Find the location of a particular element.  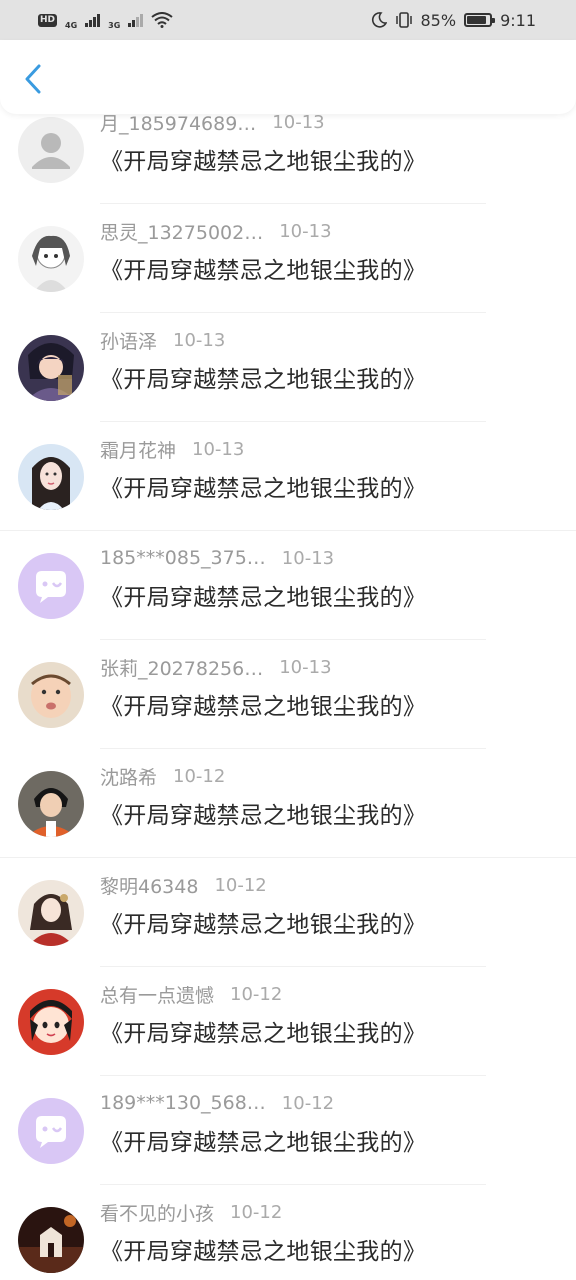

hd-badge: HD is located at coordinates (48, 20).